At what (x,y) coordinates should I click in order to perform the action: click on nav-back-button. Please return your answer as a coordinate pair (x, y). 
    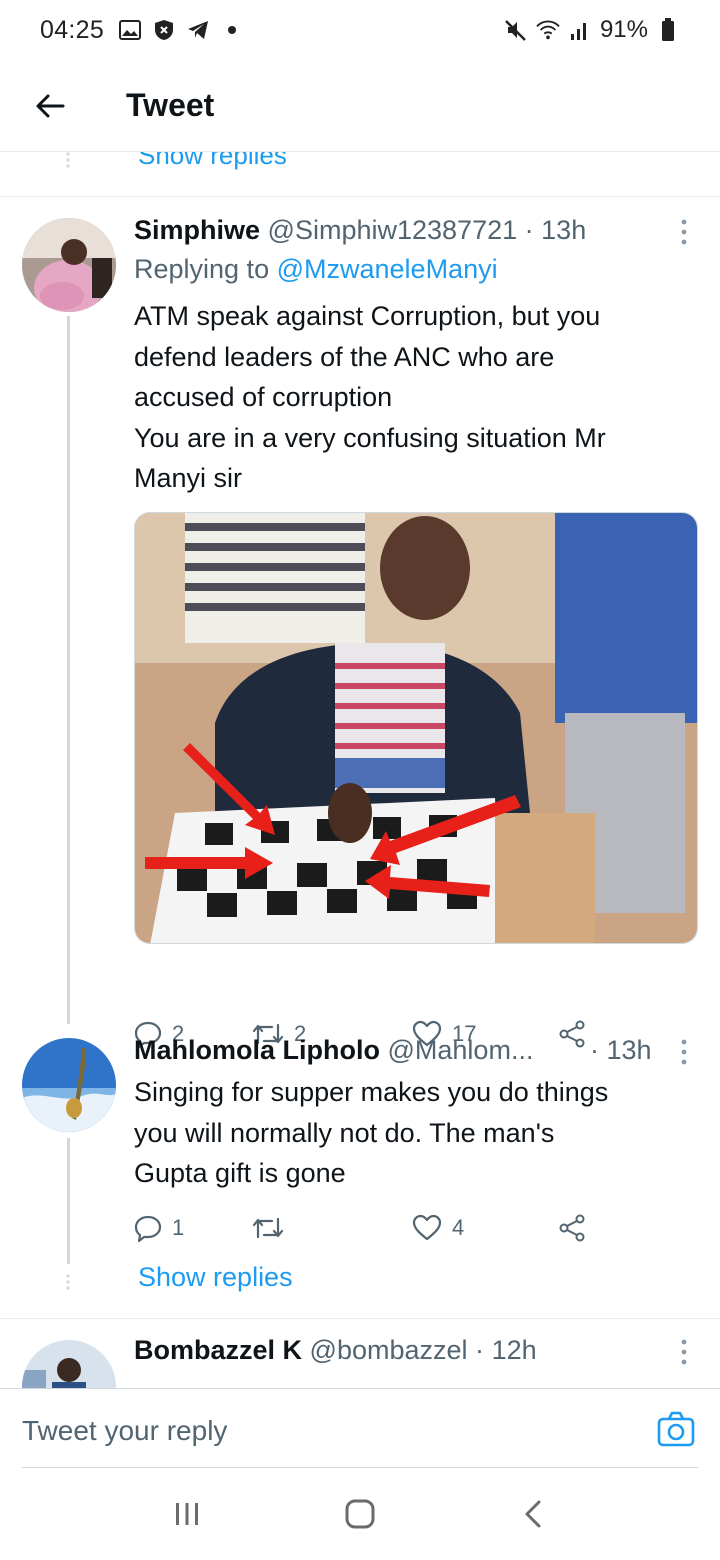
    Looking at the image, I should click on (533, 1514).